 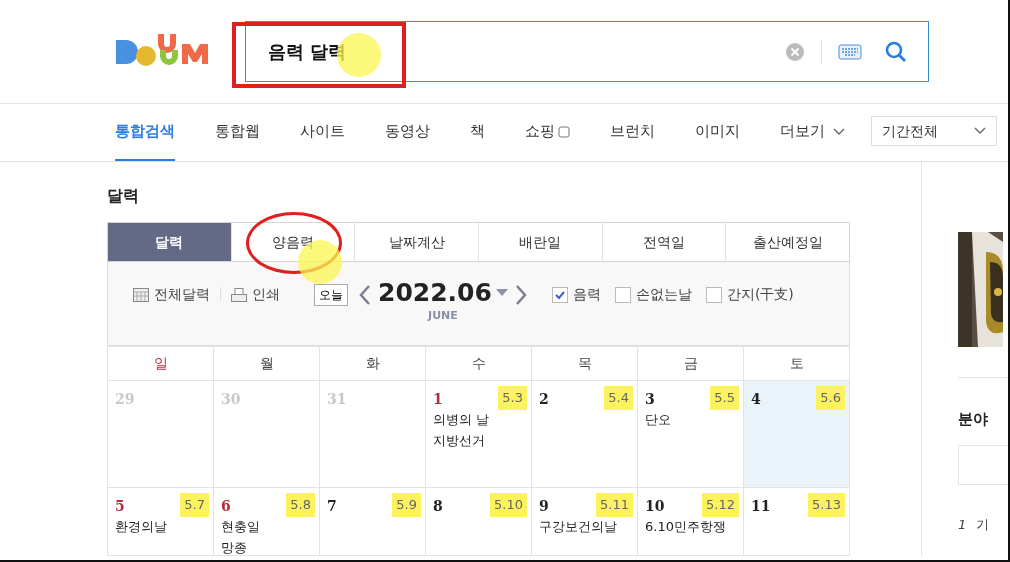 What do you see at coordinates (962, 524) in the screenshot?
I see `rank-number: 1` at bounding box center [962, 524].